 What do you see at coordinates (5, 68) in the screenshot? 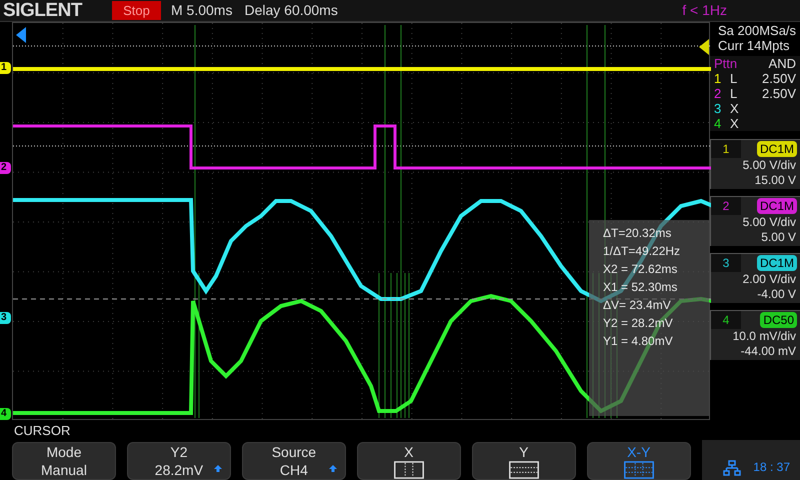
I see `channel-marker: 1` at bounding box center [5, 68].